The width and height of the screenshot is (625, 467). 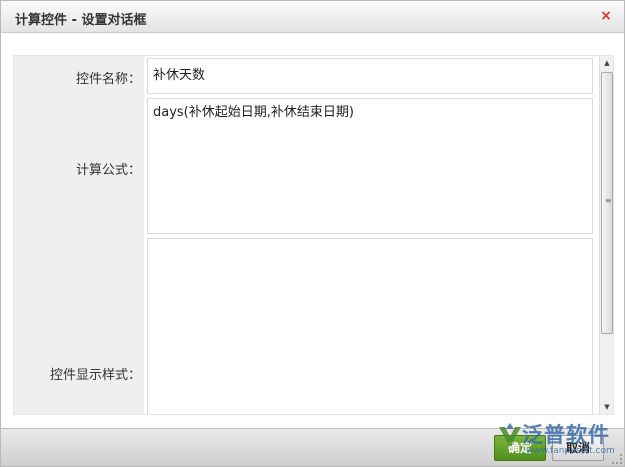 What do you see at coordinates (108, 79) in the screenshot?
I see `control-name-label: 控件名称：` at bounding box center [108, 79].